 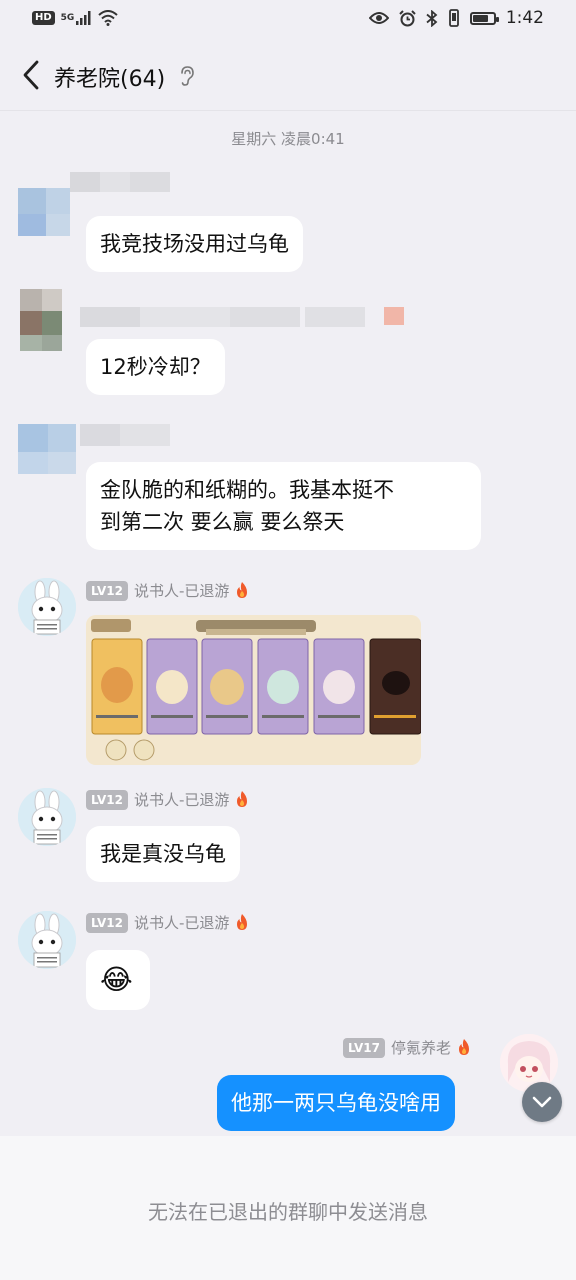 I want to click on battery-icon, so click(x=484, y=18).